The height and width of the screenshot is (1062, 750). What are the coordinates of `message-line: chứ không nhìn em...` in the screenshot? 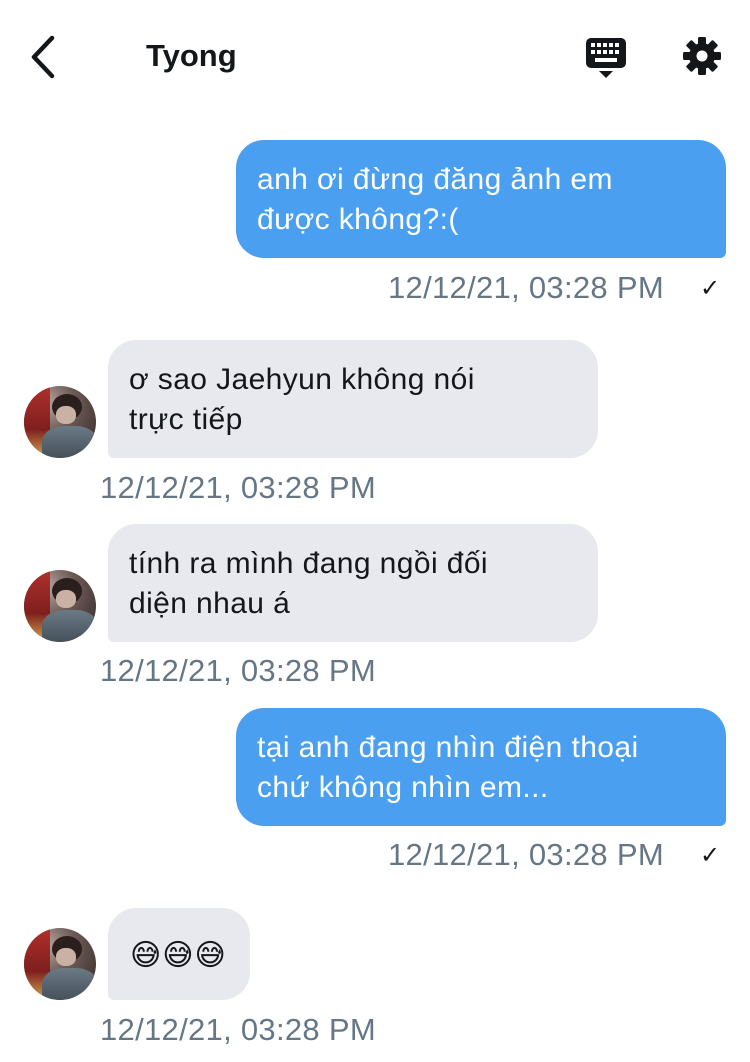 It's located at (403, 787).